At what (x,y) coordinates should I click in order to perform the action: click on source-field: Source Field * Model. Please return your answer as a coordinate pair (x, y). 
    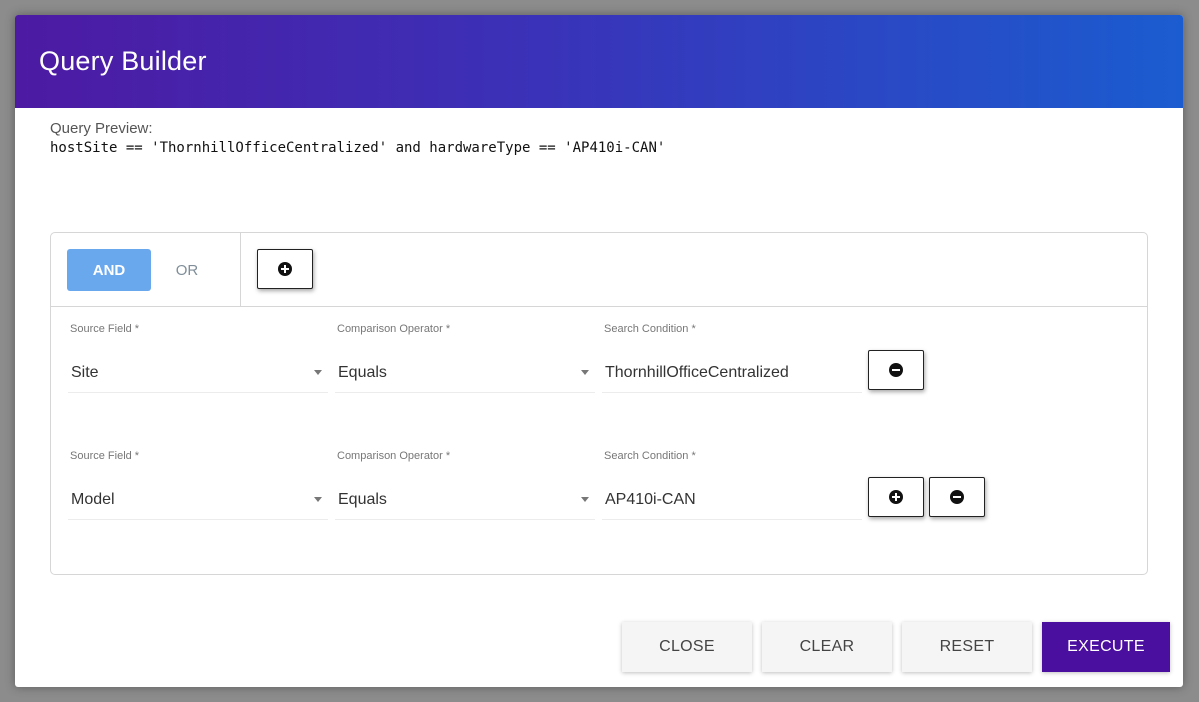
    Looking at the image, I should click on (198, 486).